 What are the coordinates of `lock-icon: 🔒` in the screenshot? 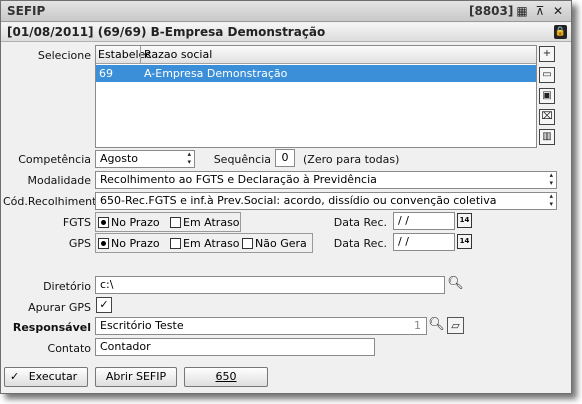 It's located at (560, 32).